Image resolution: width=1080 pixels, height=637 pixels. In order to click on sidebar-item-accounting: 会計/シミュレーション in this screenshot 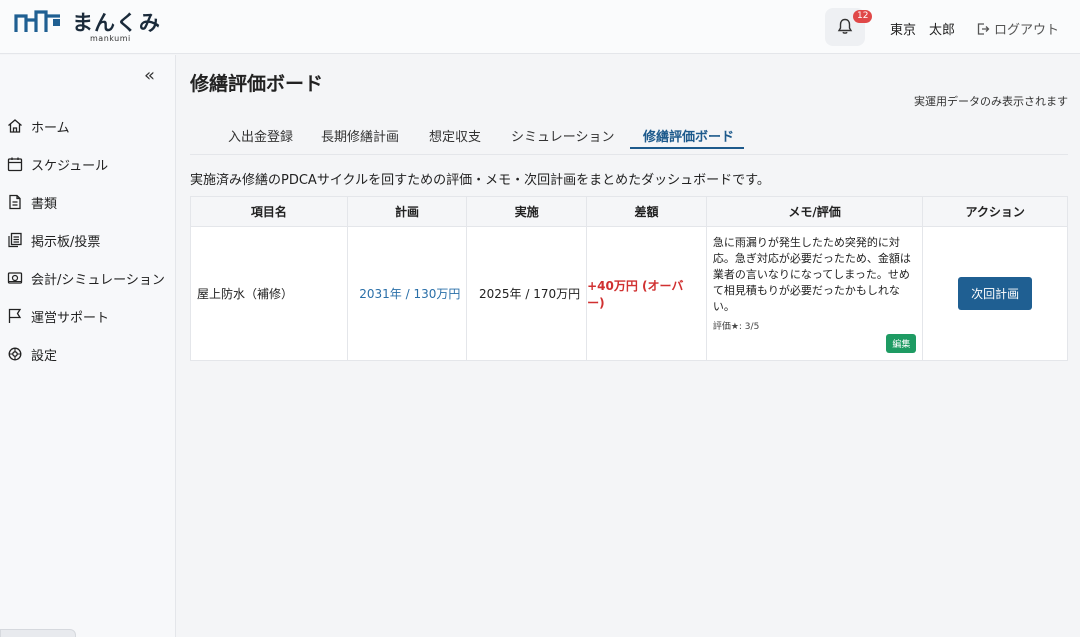, I will do `click(88, 278)`.